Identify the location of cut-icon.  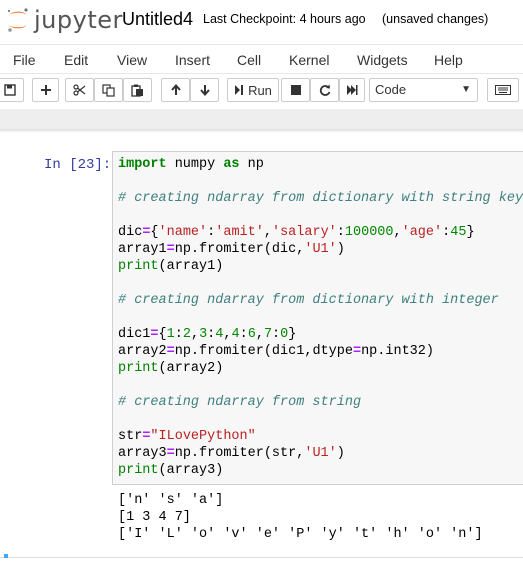
(79, 90).